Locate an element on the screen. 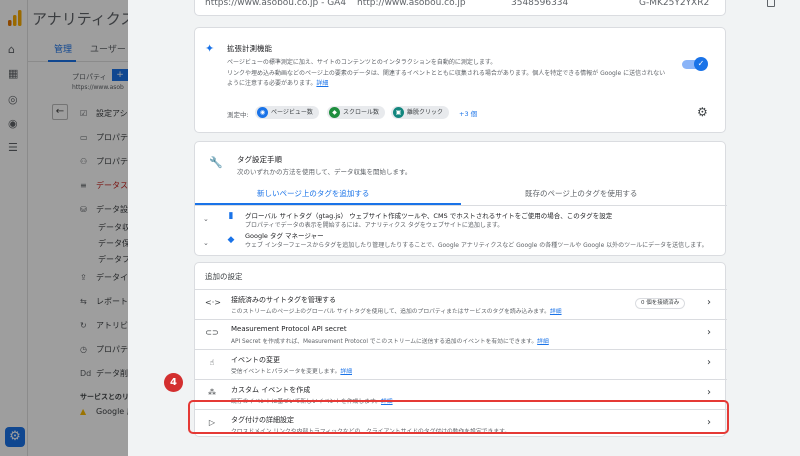 The height and width of the screenshot is (456, 800). option-title: Google タグ マネージャー is located at coordinates (284, 236).